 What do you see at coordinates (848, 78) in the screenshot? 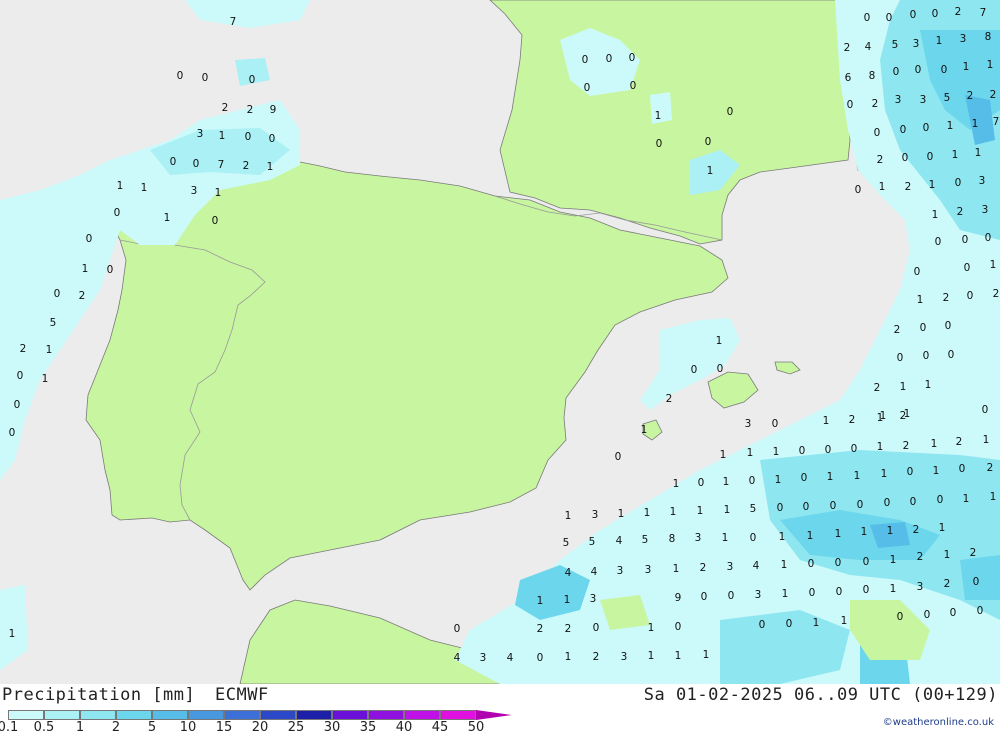
I see `precipitation-value: 6` at bounding box center [848, 78].